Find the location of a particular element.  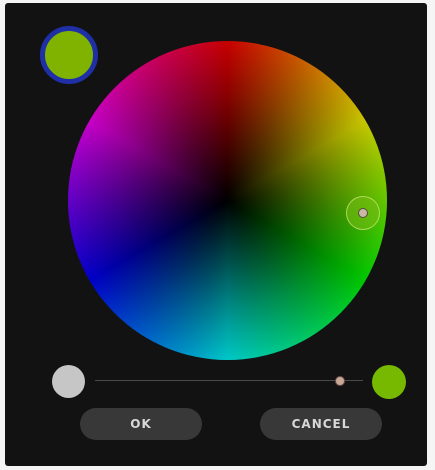

cancel-button: CANCEL is located at coordinates (321, 424).